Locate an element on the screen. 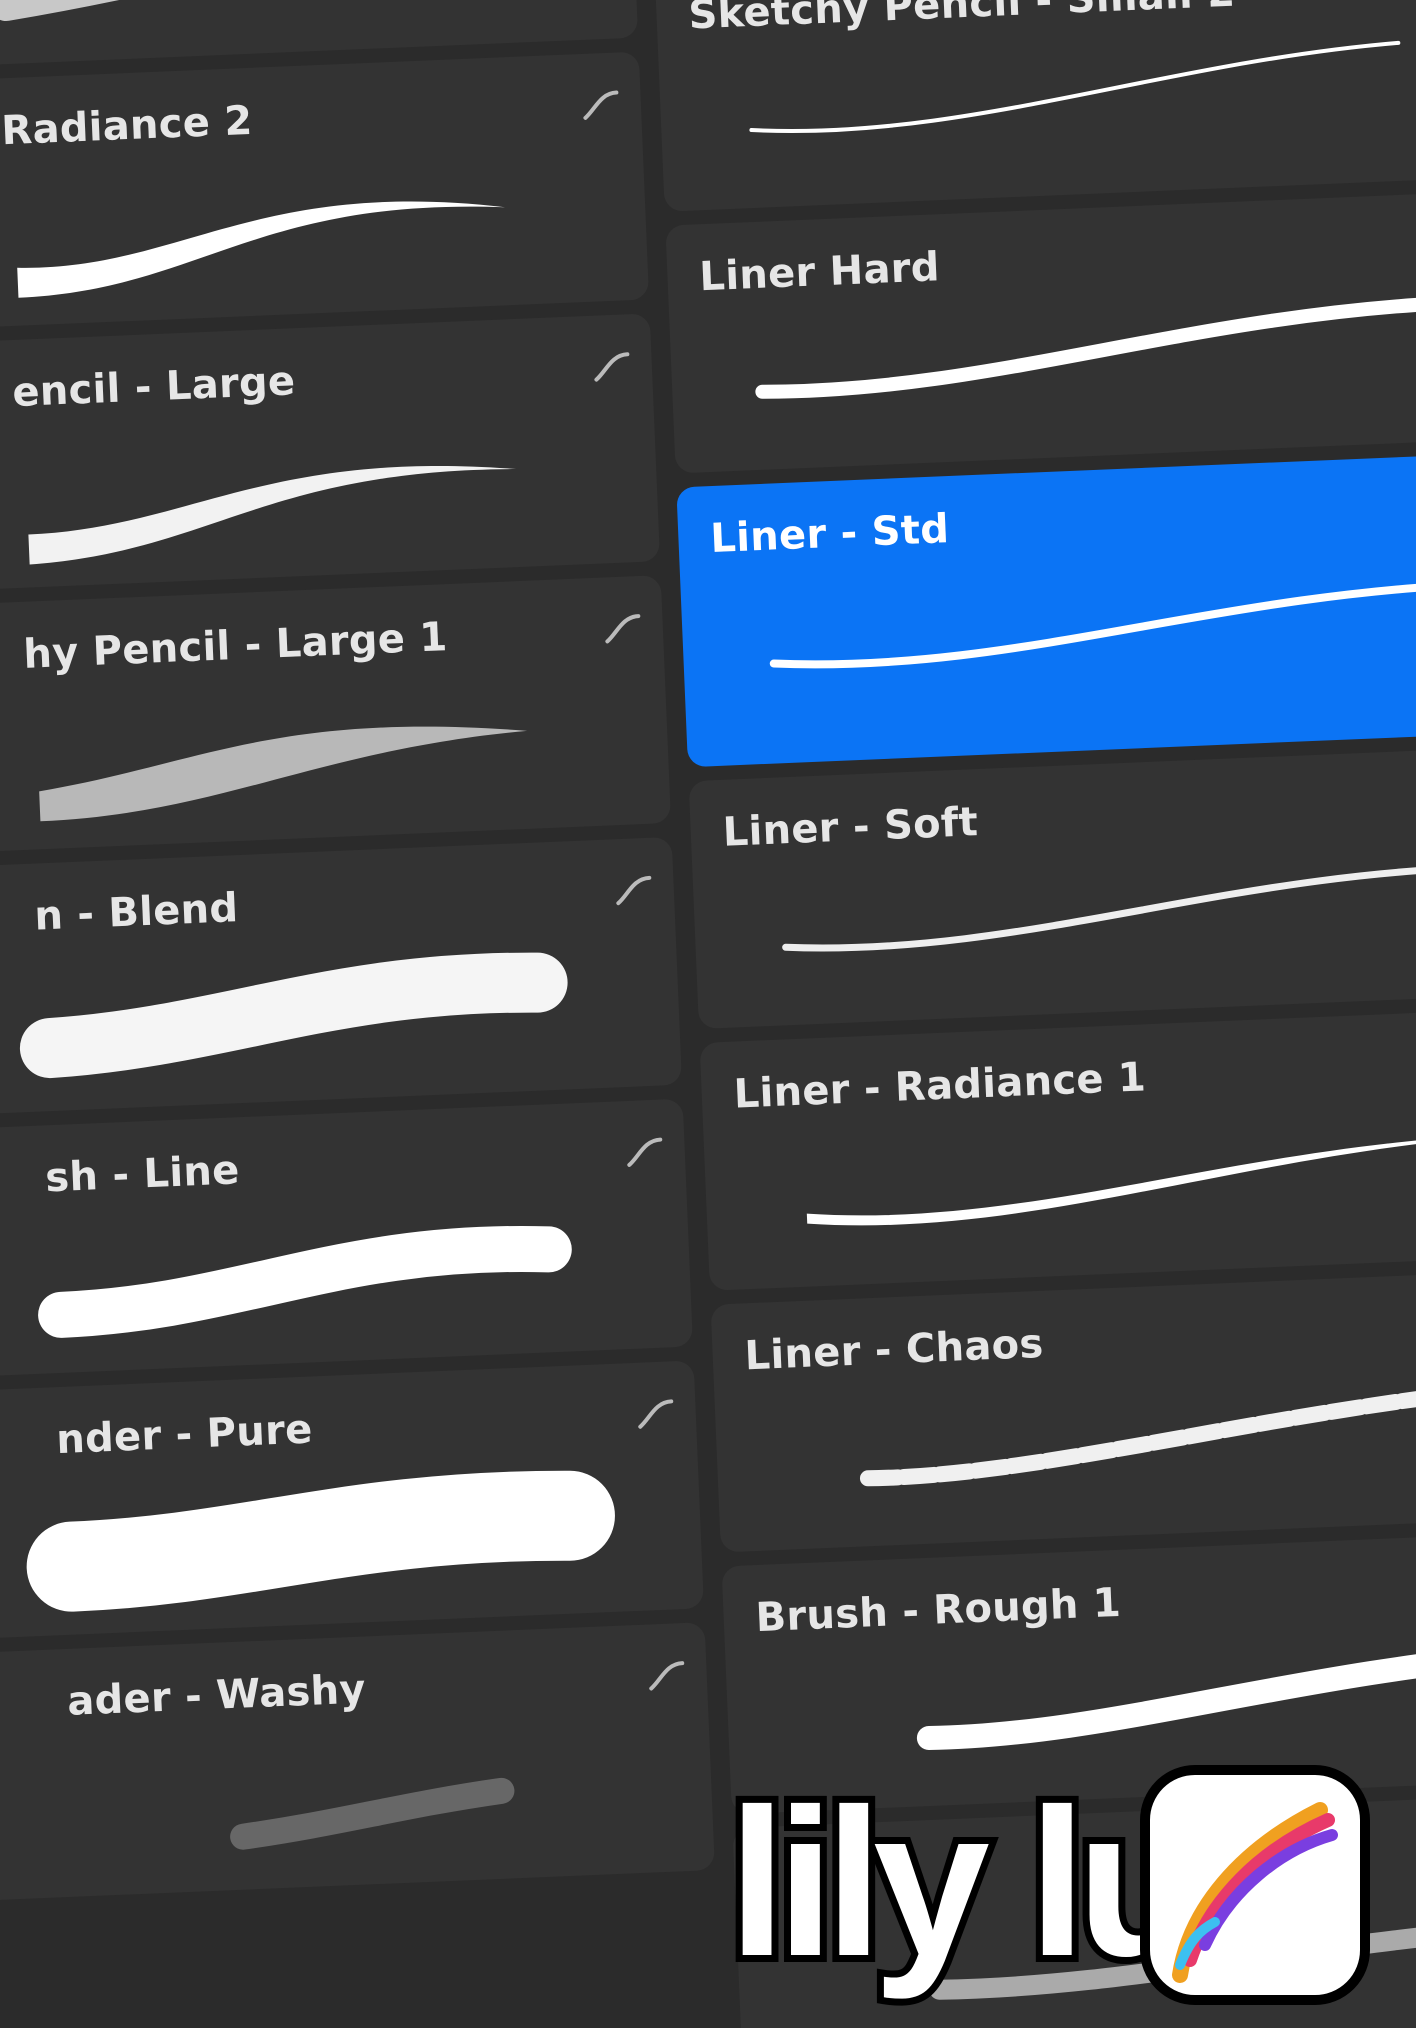 The image size is (1416, 2028). brush-item: nder - Pure is located at coordinates (352, 1500).